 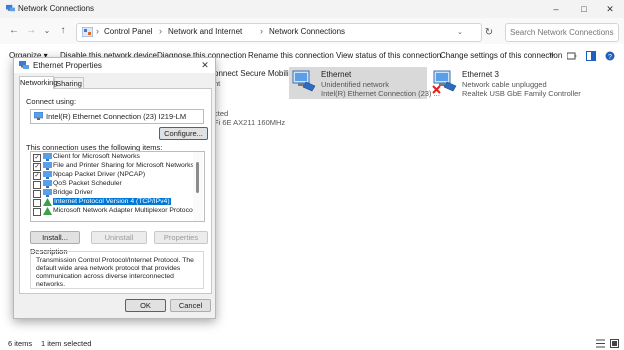 I want to click on list-item: QoS Packet Scheduler, so click(x=110, y=184).